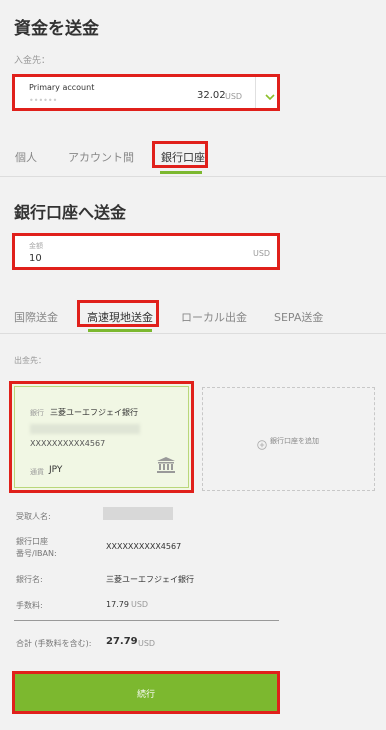  I want to click on tab-personal: 個人, so click(26, 157).